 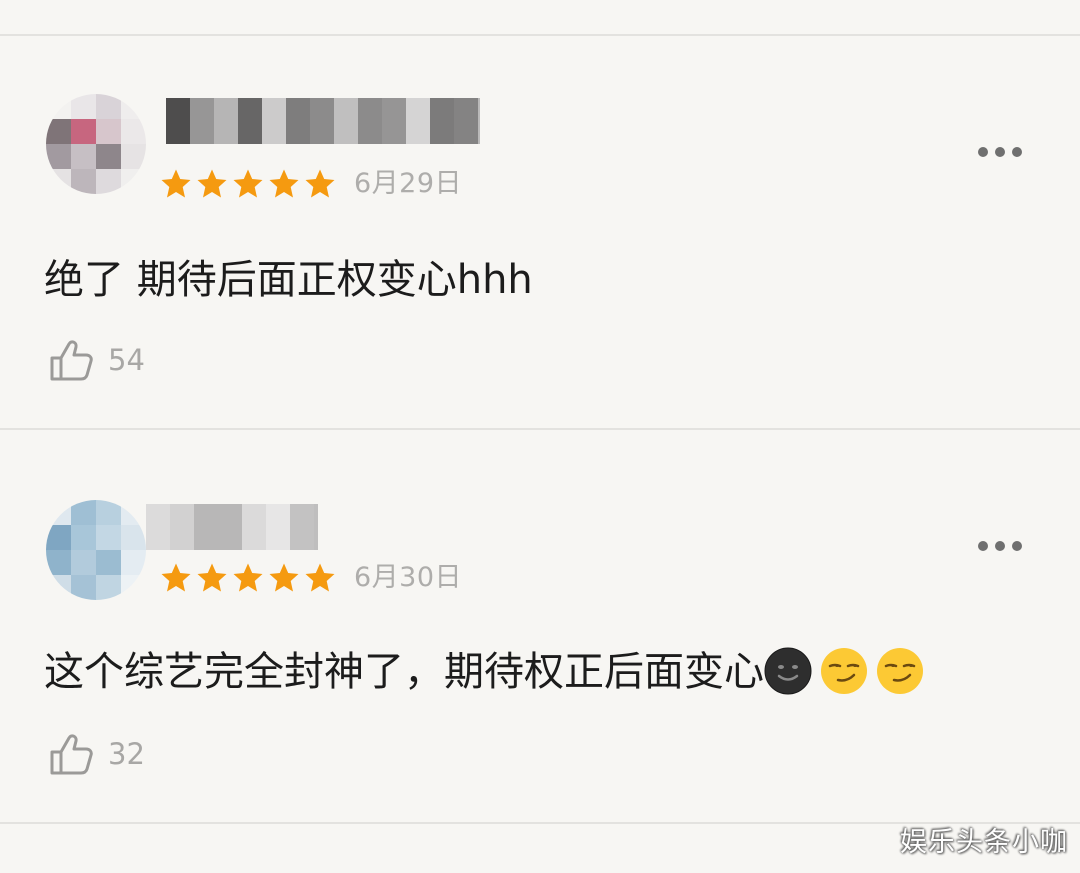 I want to click on review-date: 6月29日, so click(x=408, y=183).